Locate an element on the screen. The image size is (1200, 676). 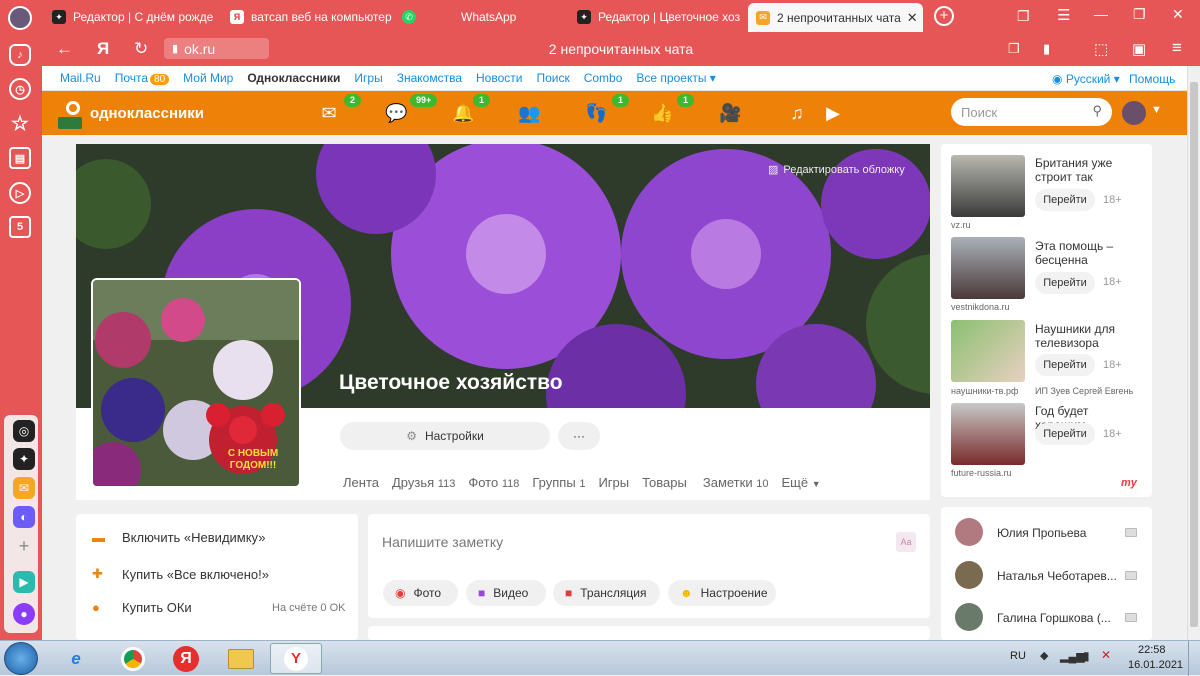
menu-icon: ≡ is located at coordinates (1177, 48).